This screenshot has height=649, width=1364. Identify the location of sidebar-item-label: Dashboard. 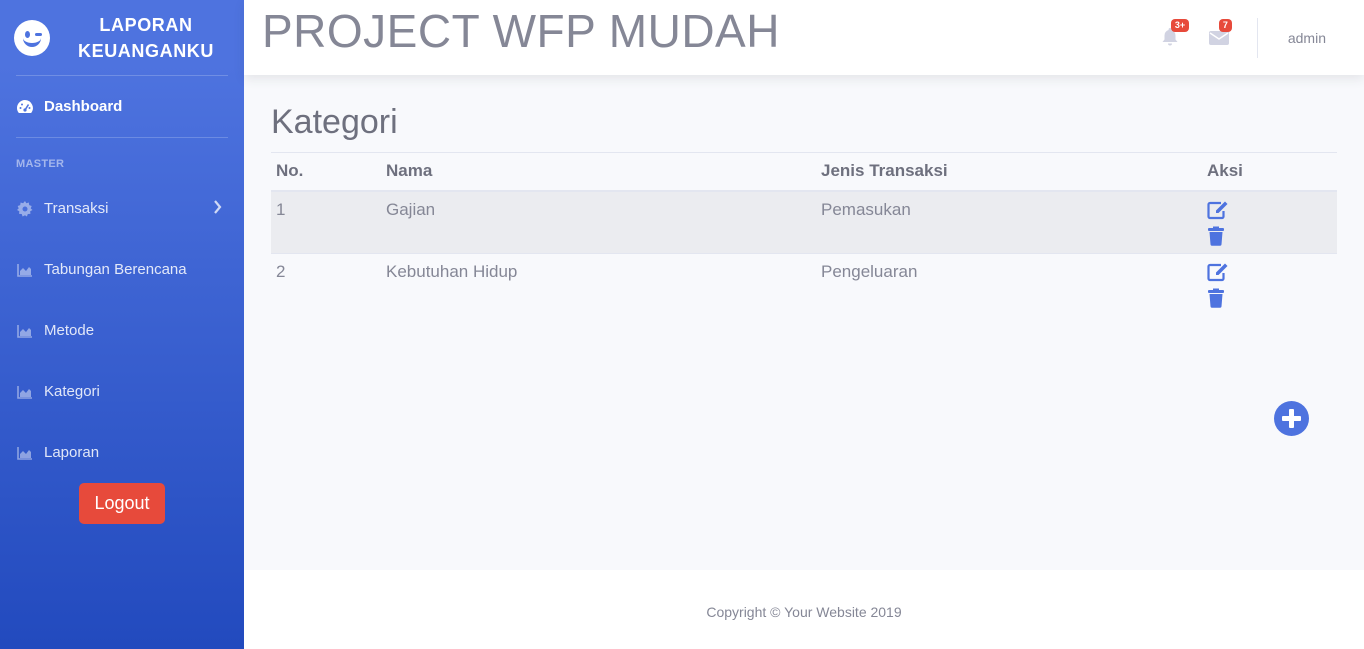
(83, 106).